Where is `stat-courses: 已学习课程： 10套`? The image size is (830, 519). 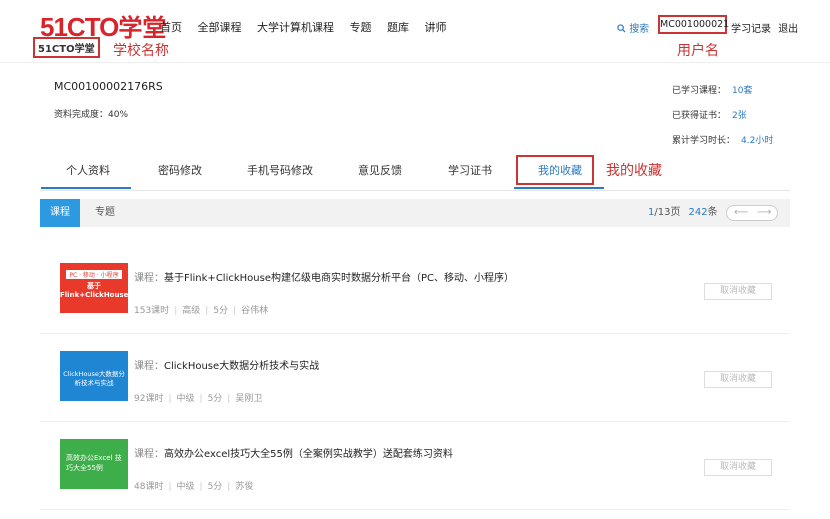
stat-courses: 已学习课程： 10套 is located at coordinates (712, 91).